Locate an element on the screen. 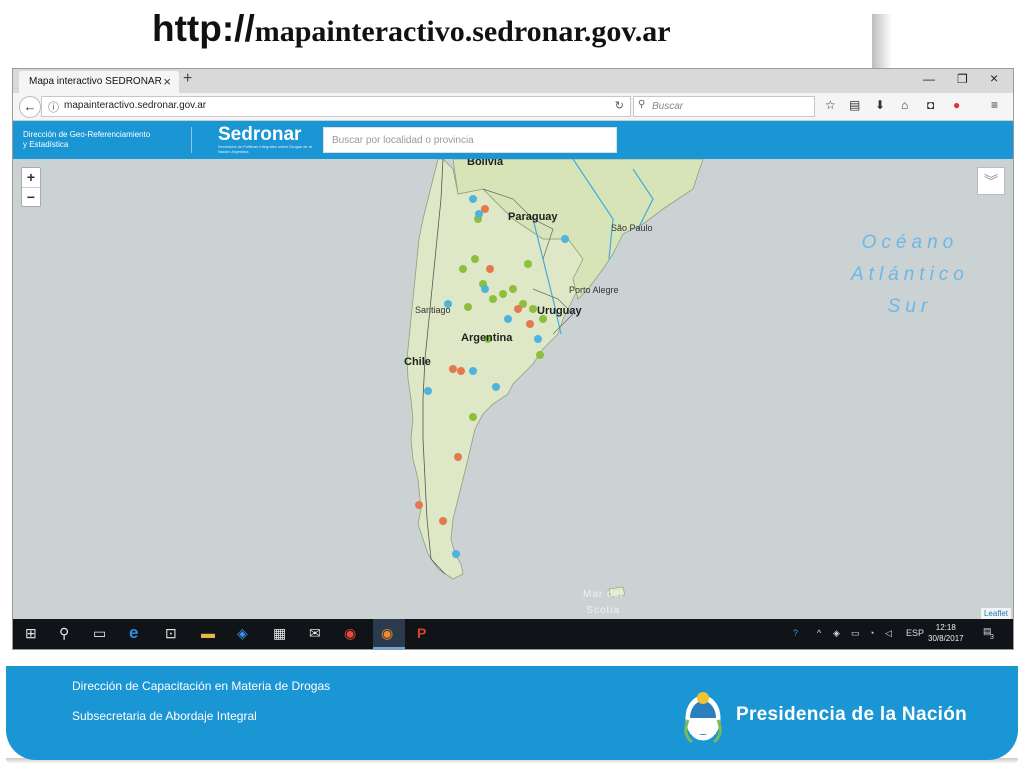  argentina-coat-of-arms-icon is located at coordinates (703, 718).